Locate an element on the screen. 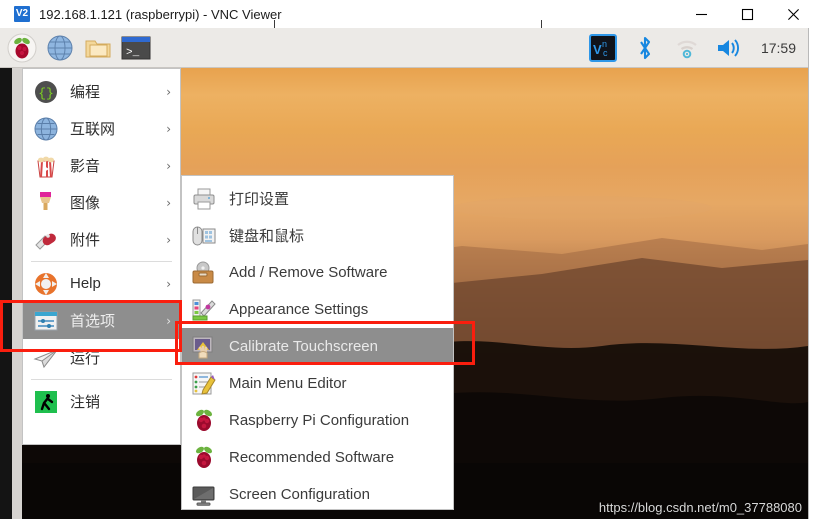 This screenshot has height=519, width=816. internet-globe-icon is located at coordinates (46, 129).